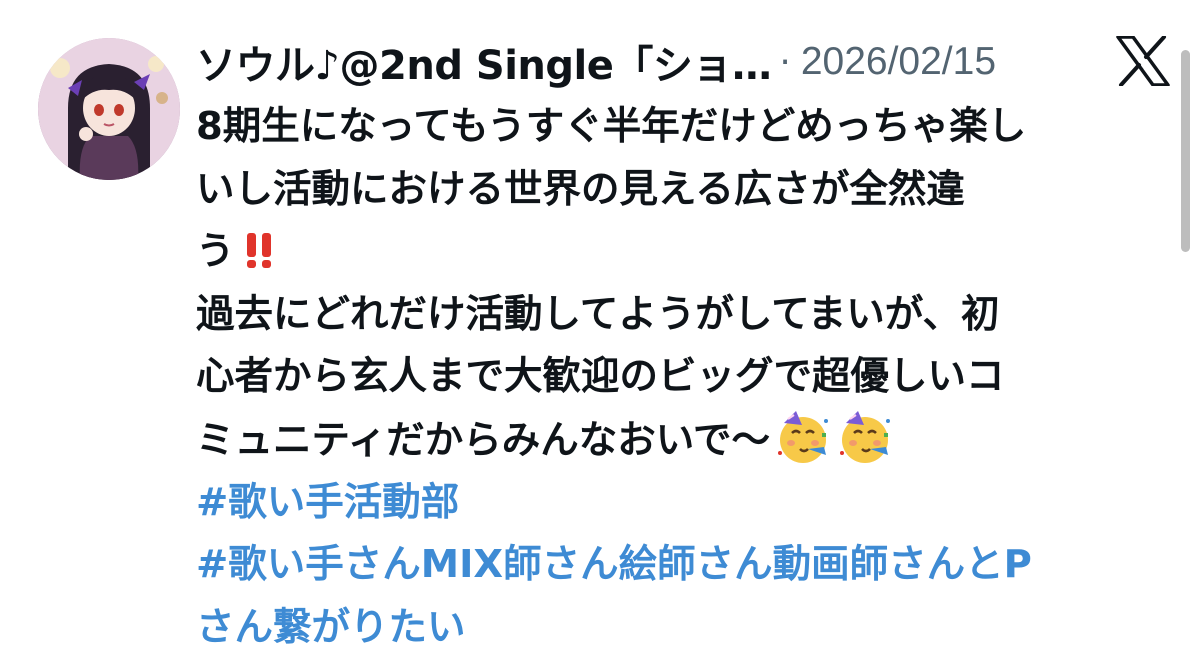 The image size is (1200, 651). I want to click on tweet-line-text: う, so click(215, 252).